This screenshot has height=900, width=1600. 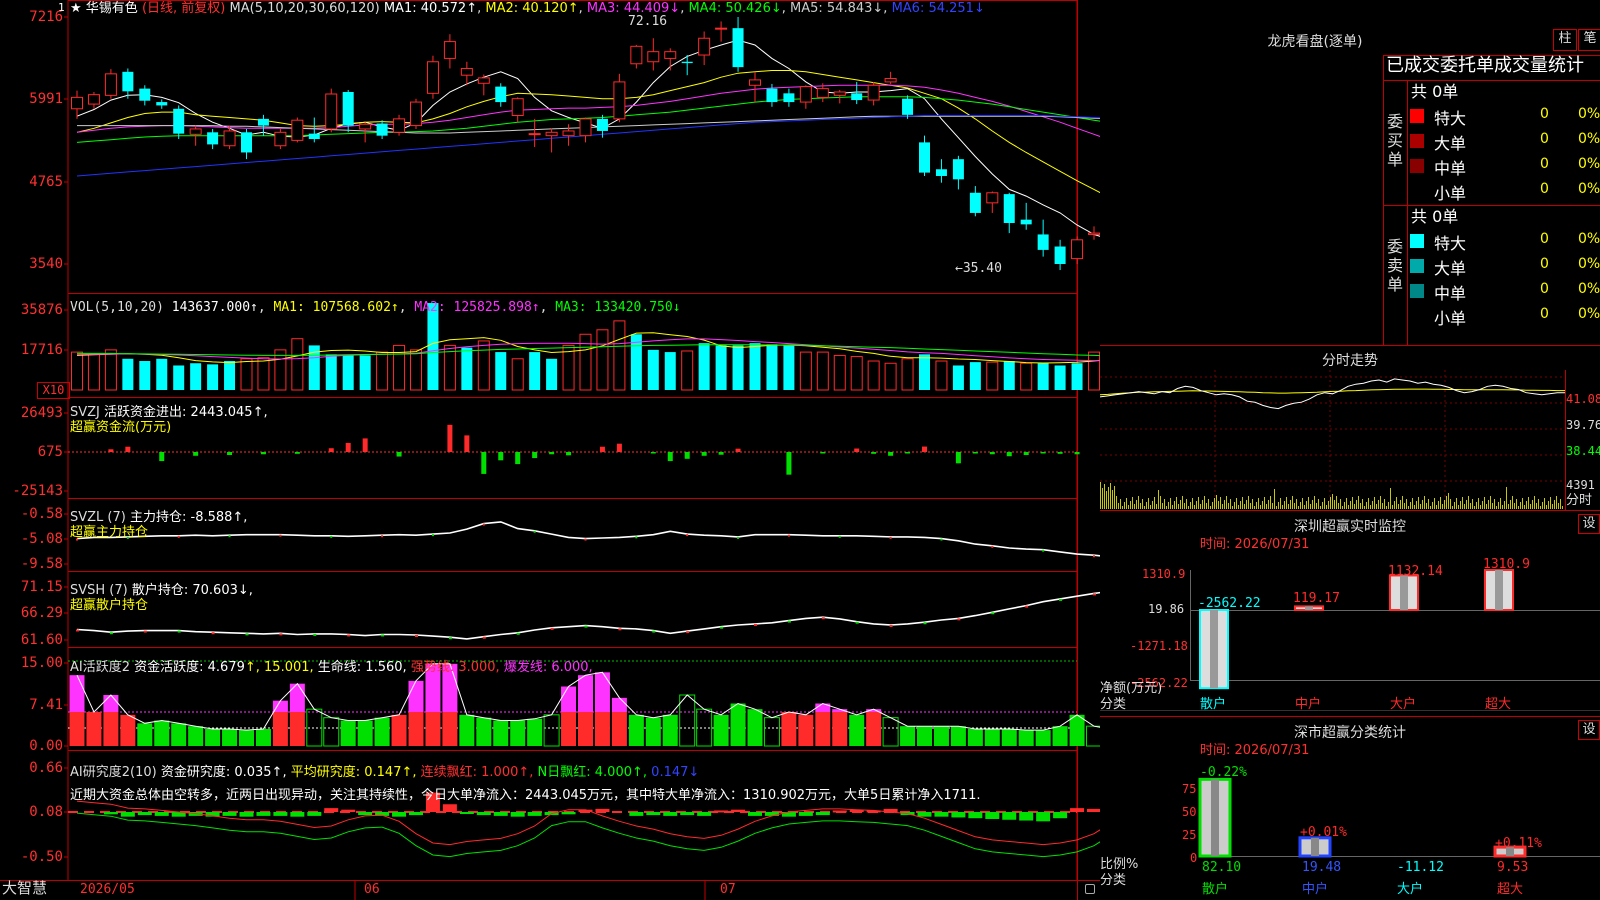 I want to click on lock-icon, so click(x=1090, y=889).